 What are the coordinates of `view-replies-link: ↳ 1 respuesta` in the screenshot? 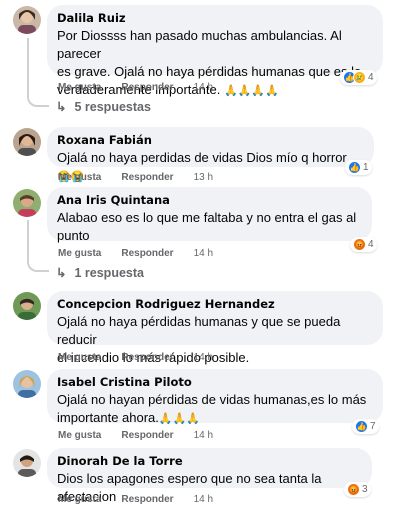 It's located at (100, 273).